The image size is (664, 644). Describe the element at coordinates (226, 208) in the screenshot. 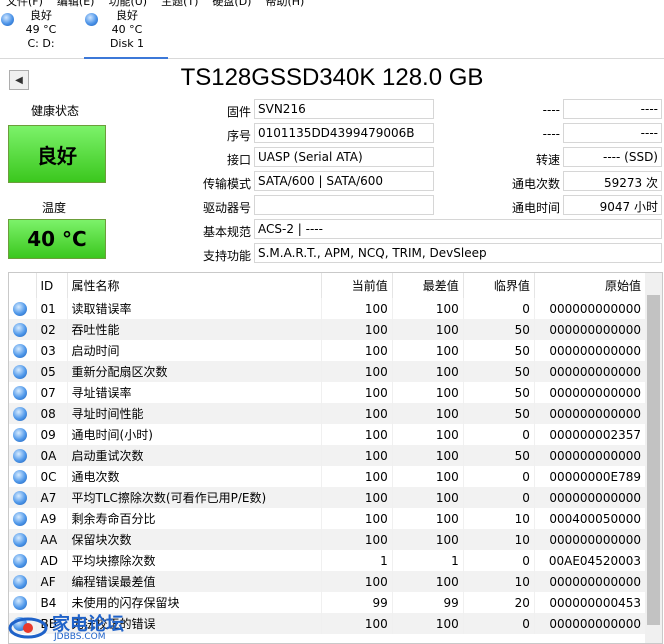

I see `drive-letter-label: 驱动器号` at that location.